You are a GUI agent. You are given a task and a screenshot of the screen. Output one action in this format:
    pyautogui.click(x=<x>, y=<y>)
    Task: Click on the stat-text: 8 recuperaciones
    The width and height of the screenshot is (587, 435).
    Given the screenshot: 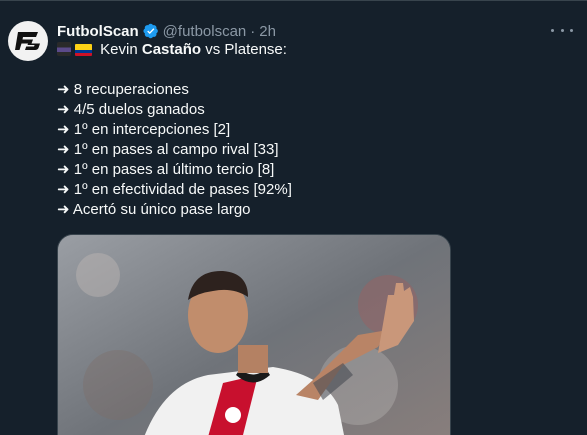 What is the action you would take?
    pyautogui.click(x=131, y=89)
    